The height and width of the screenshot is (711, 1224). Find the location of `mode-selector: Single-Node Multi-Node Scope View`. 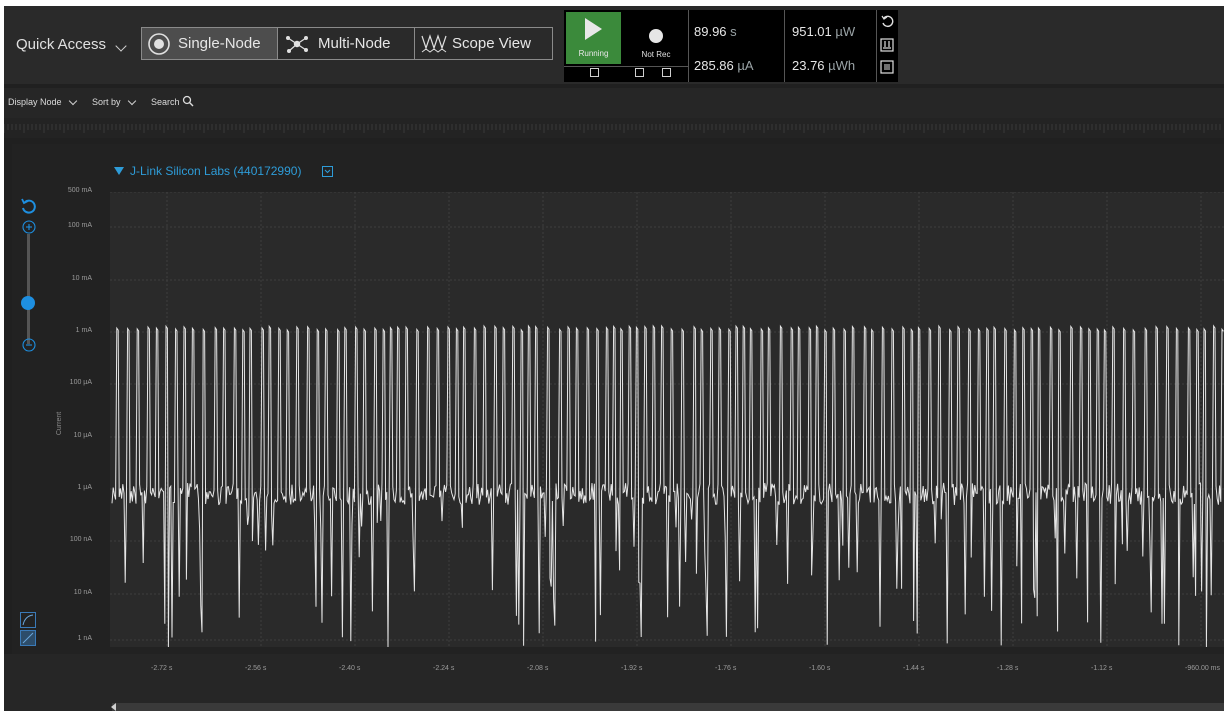

mode-selector: Single-Node Multi-Node Scope View is located at coordinates (347, 43).